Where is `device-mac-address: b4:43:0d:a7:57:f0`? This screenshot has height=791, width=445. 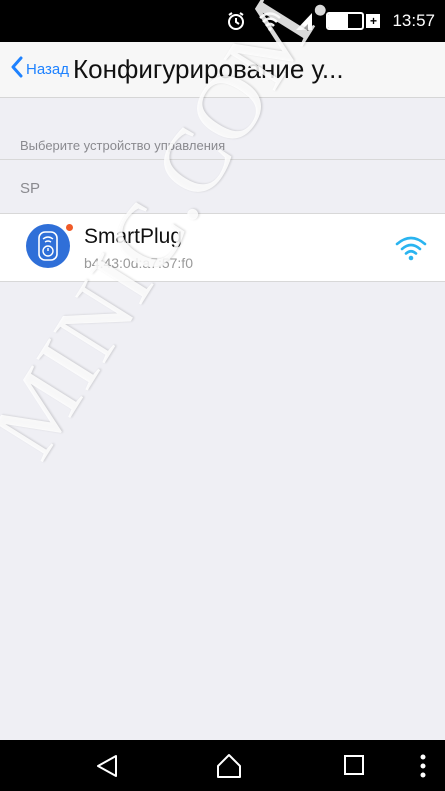
device-mac-address: b4:43:0d:a7:57:f0 is located at coordinates (138, 263).